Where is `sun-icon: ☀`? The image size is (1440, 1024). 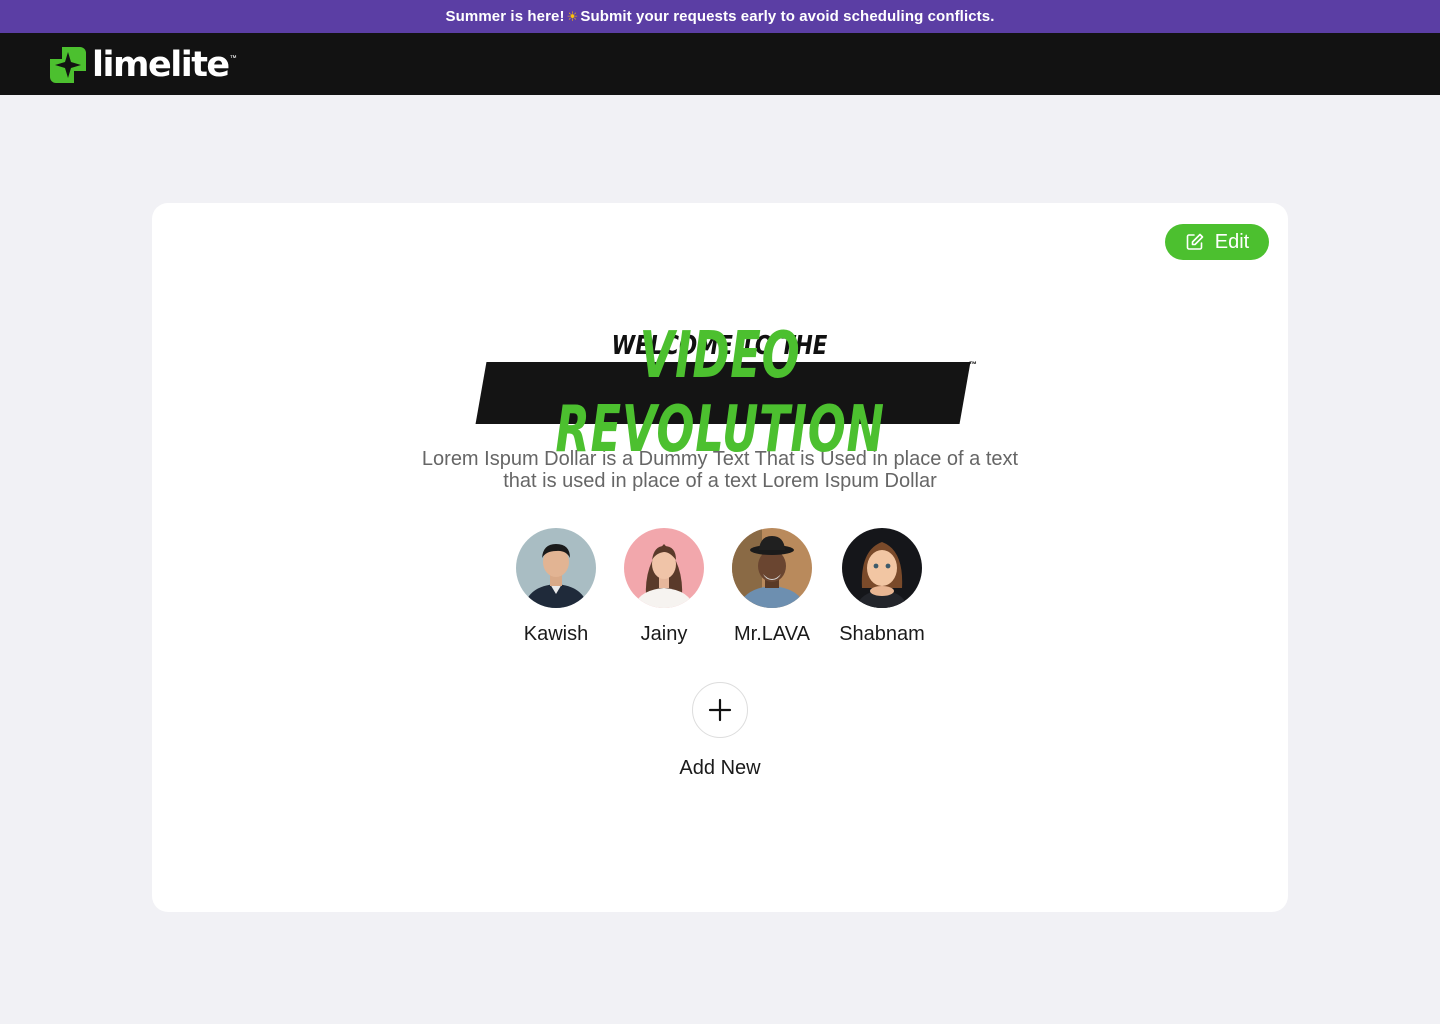 sun-icon: ☀ is located at coordinates (572, 16).